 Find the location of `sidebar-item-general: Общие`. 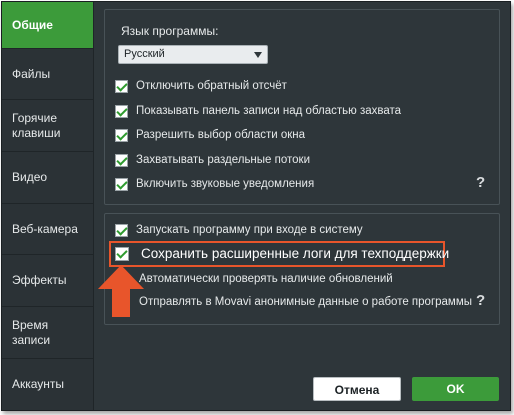

sidebar-item-general: Общие is located at coordinates (47, 25).